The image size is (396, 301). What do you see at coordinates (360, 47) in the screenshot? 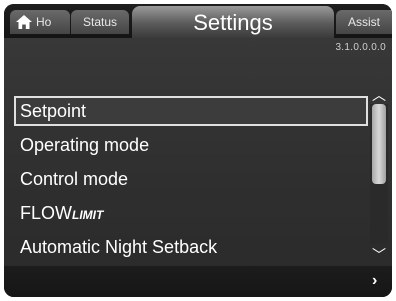
I see `menu-number: 3.1.0.0.0.0` at bounding box center [360, 47].